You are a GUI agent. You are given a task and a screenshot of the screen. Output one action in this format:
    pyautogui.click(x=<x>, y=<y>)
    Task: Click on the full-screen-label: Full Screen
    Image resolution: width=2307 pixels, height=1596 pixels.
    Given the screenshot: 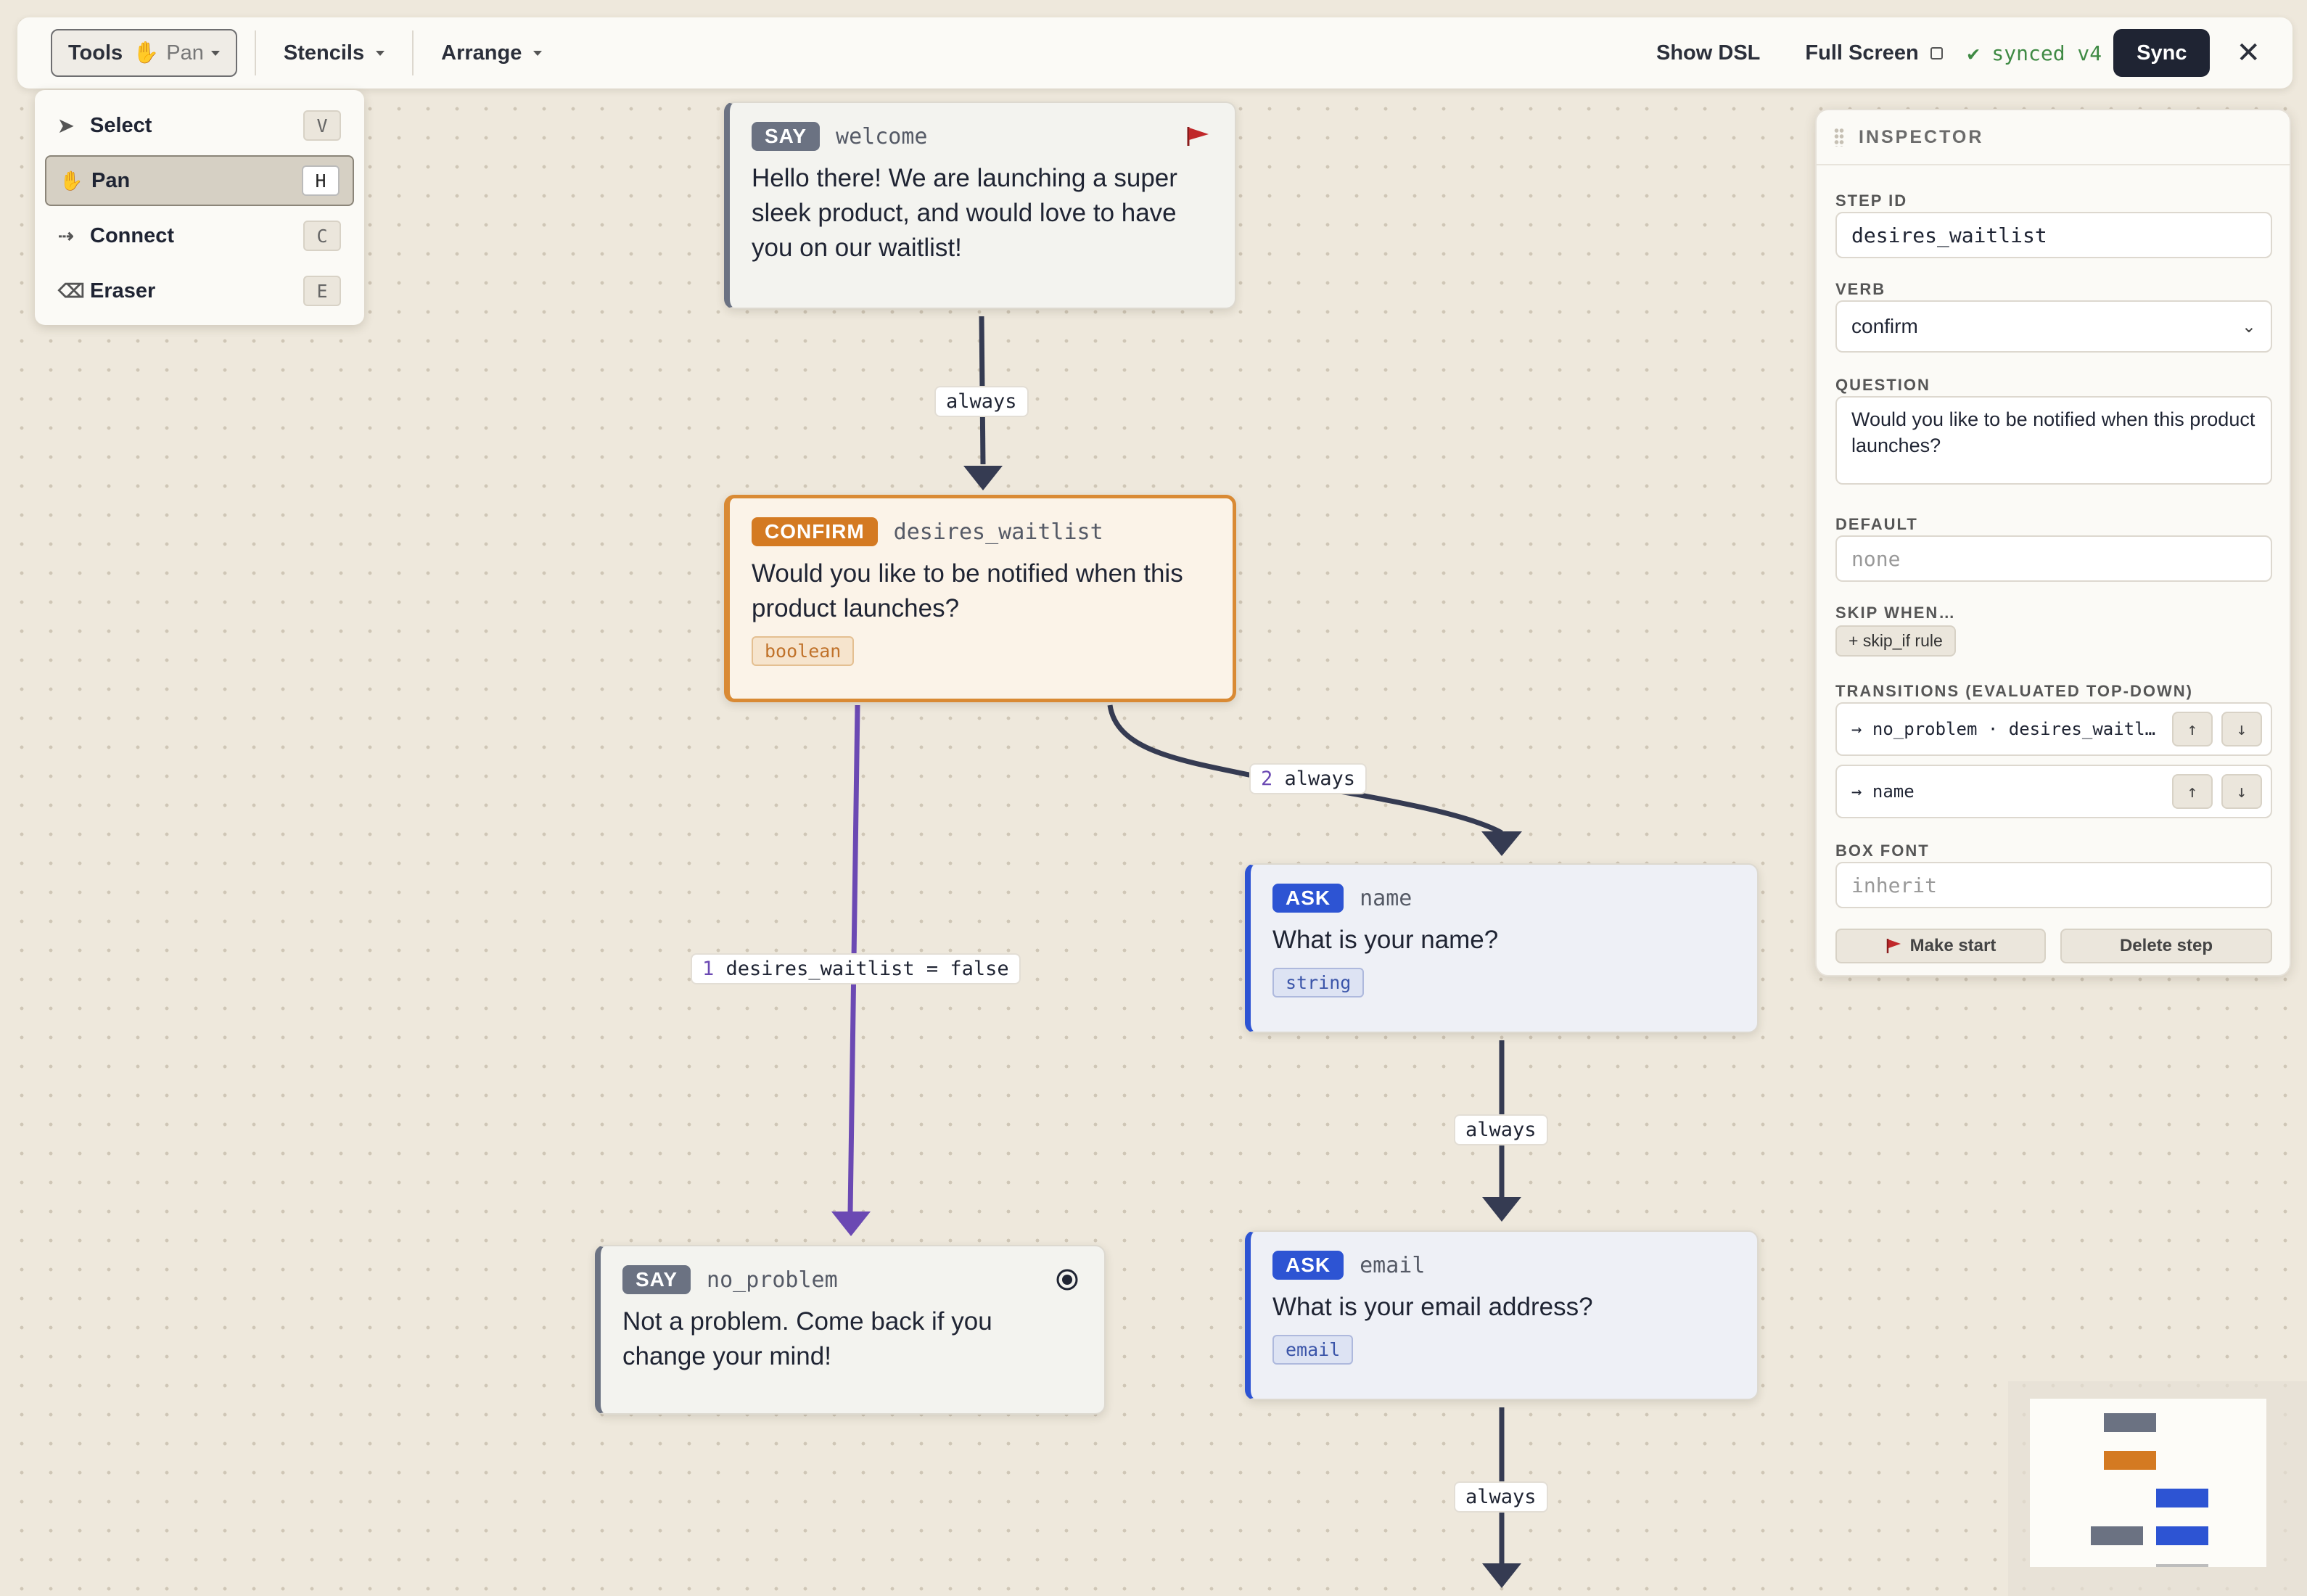 What is the action you would take?
    pyautogui.click(x=1862, y=53)
    